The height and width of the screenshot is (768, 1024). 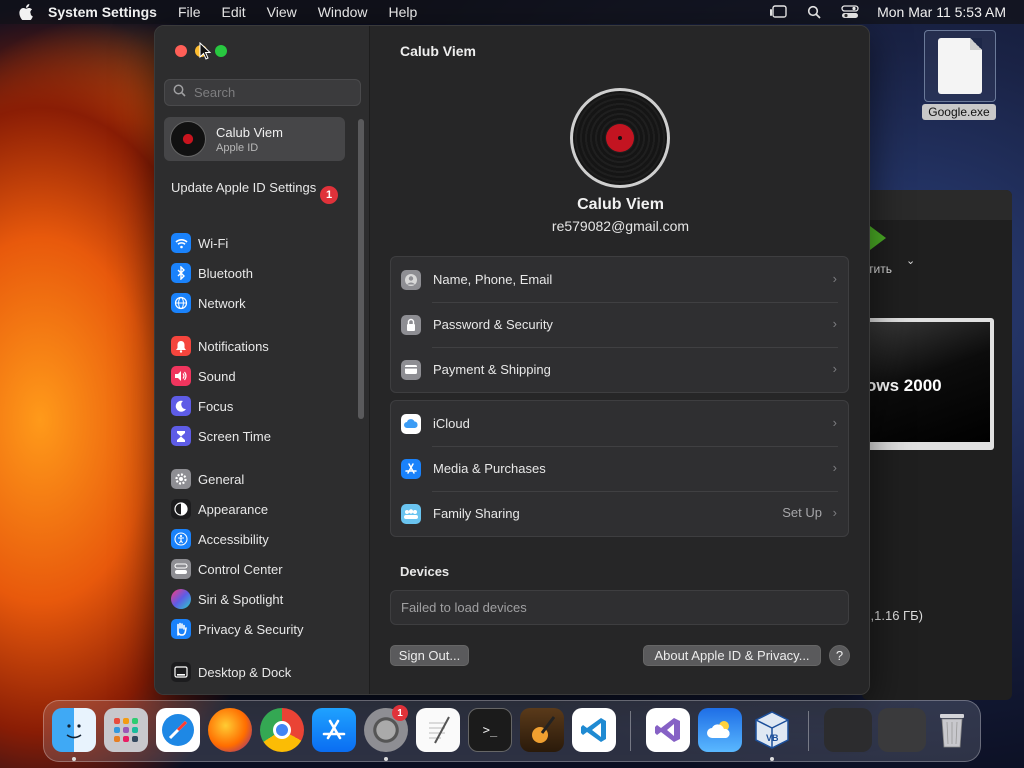 What do you see at coordinates (619, 423) in the screenshot?
I see `row-icloud: iCloud ›` at bounding box center [619, 423].